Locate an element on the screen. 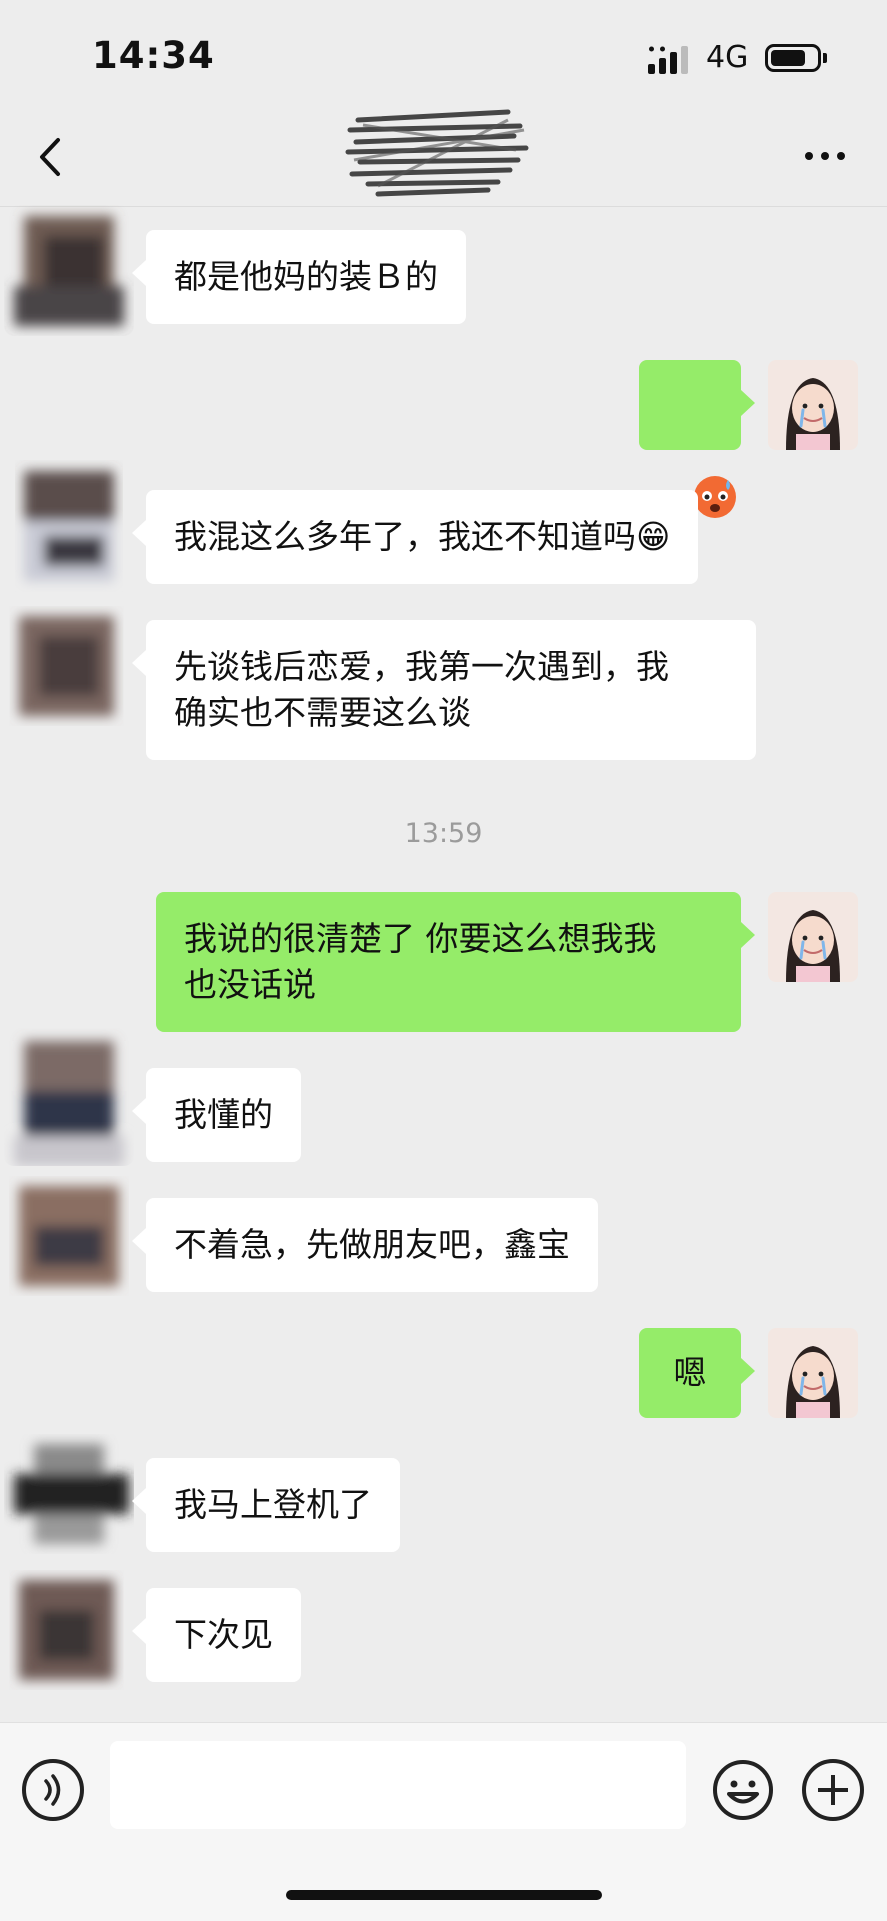  message-input is located at coordinates (398, 1785).